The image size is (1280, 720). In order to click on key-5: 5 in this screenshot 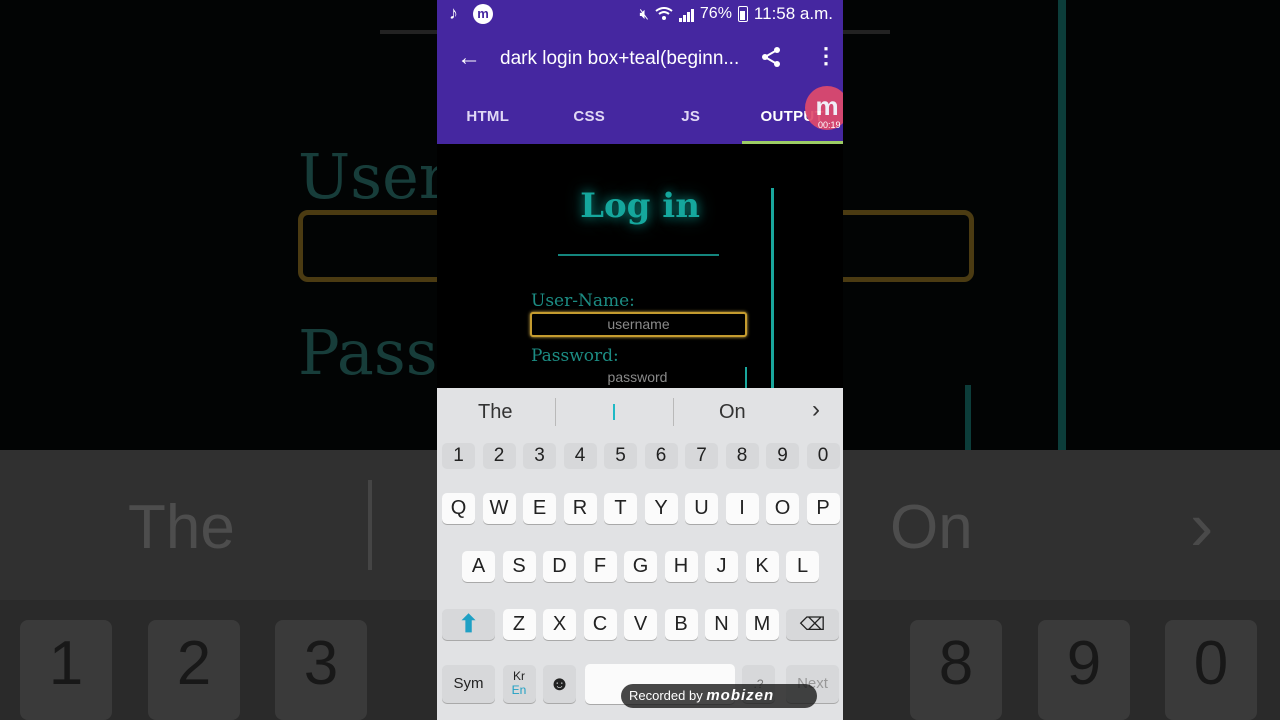, I will do `click(620, 456)`.